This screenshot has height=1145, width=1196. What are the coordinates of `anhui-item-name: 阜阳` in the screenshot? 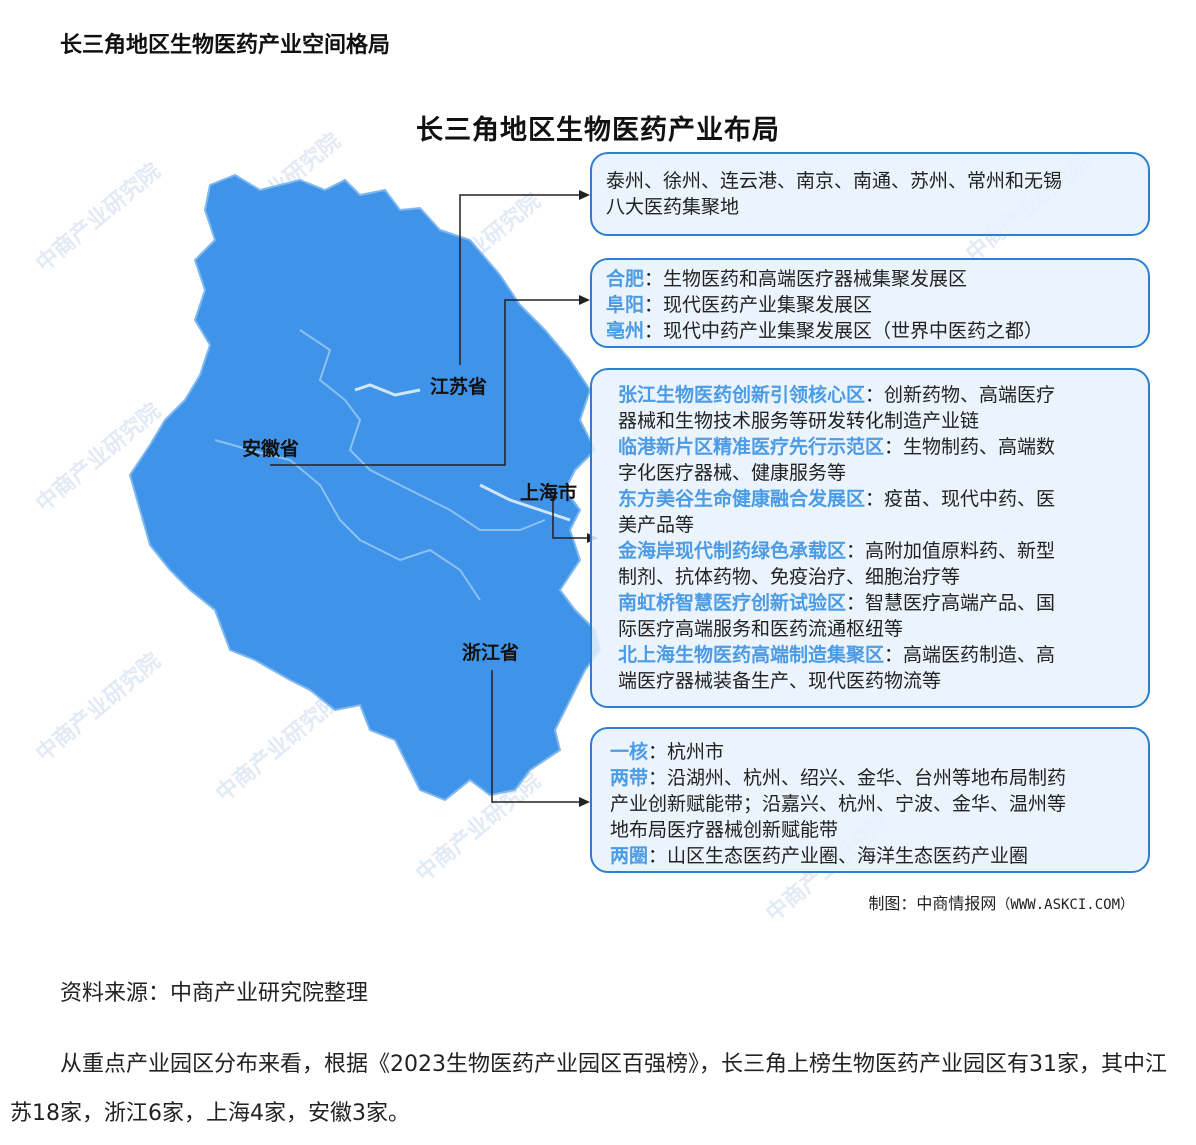 It's located at (625, 305).